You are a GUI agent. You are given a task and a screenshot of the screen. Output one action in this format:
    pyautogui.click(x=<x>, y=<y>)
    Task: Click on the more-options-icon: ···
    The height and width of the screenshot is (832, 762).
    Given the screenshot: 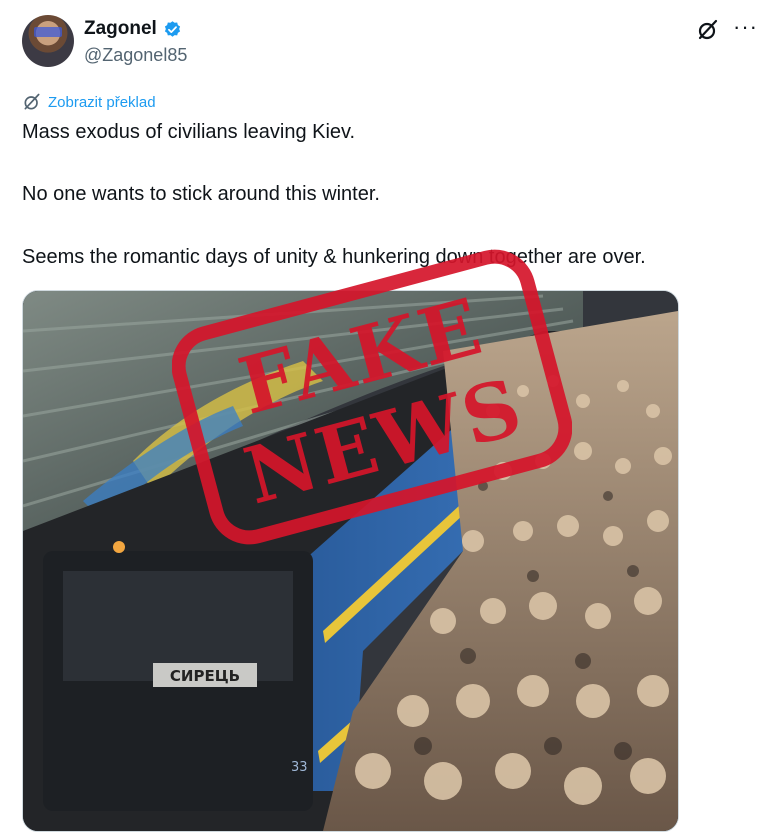 What is the action you would take?
    pyautogui.click(x=745, y=27)
    